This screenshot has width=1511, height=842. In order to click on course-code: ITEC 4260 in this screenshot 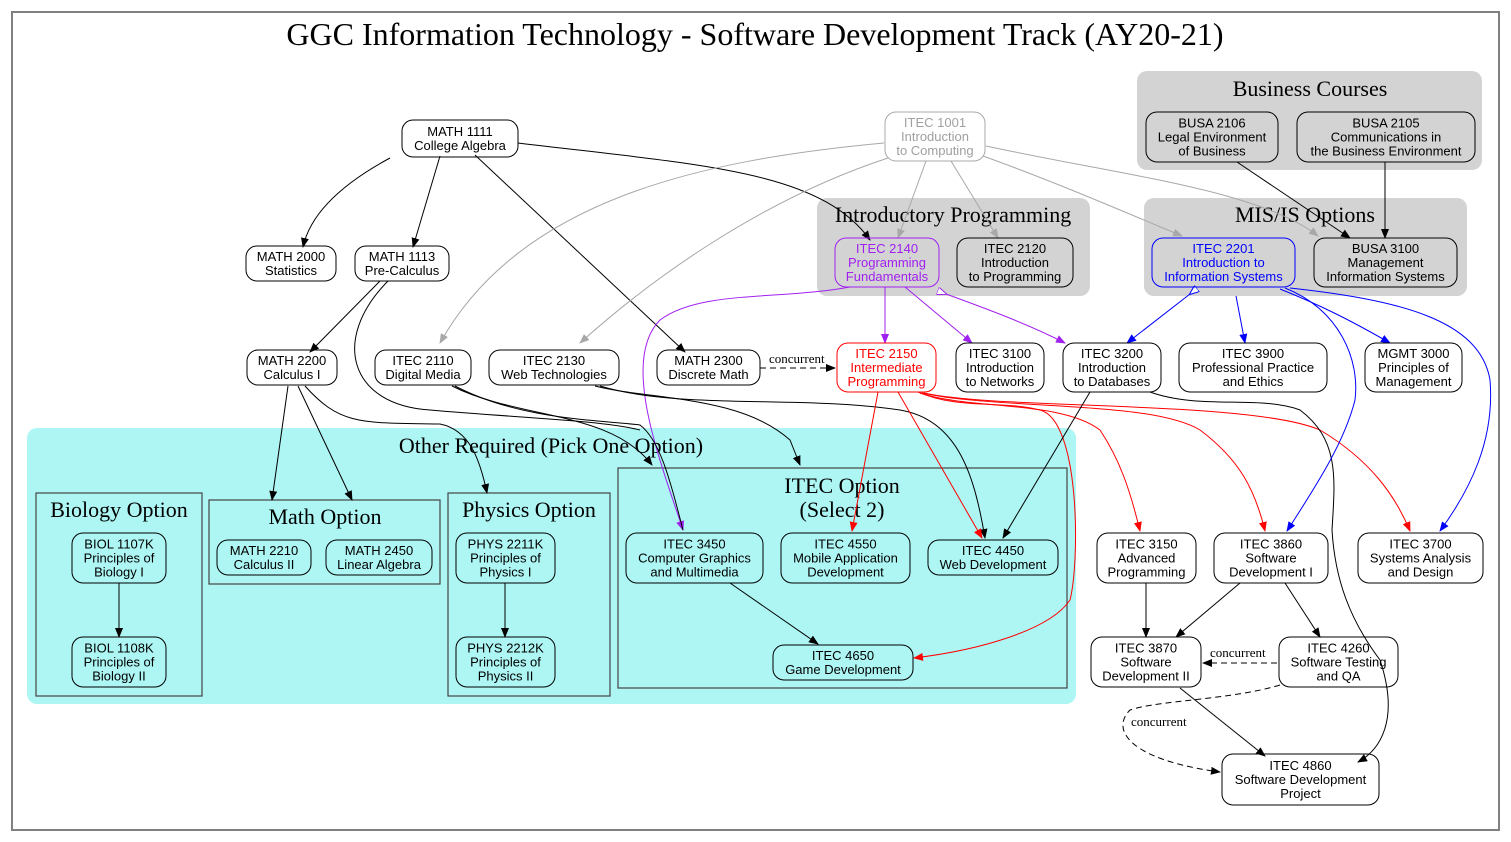, I will do `click(1338, 648)`.